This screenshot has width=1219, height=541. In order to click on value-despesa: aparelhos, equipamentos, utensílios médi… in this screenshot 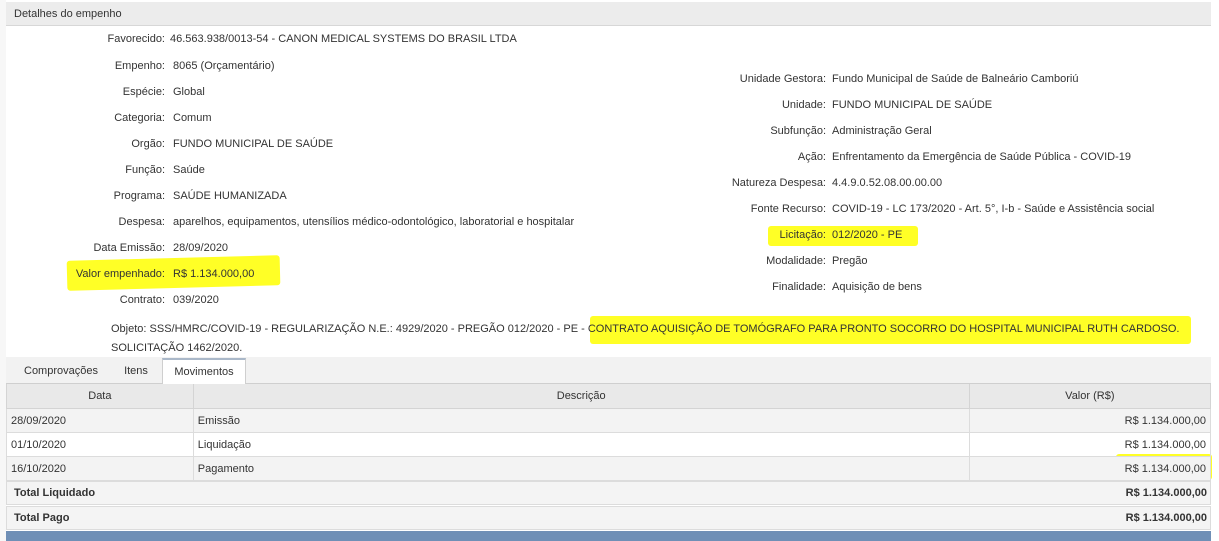, I will do `click(374, 222)`.